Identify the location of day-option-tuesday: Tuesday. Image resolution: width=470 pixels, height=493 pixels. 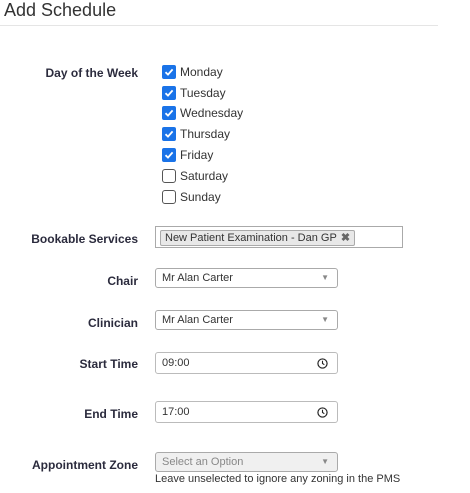
(194, 93).